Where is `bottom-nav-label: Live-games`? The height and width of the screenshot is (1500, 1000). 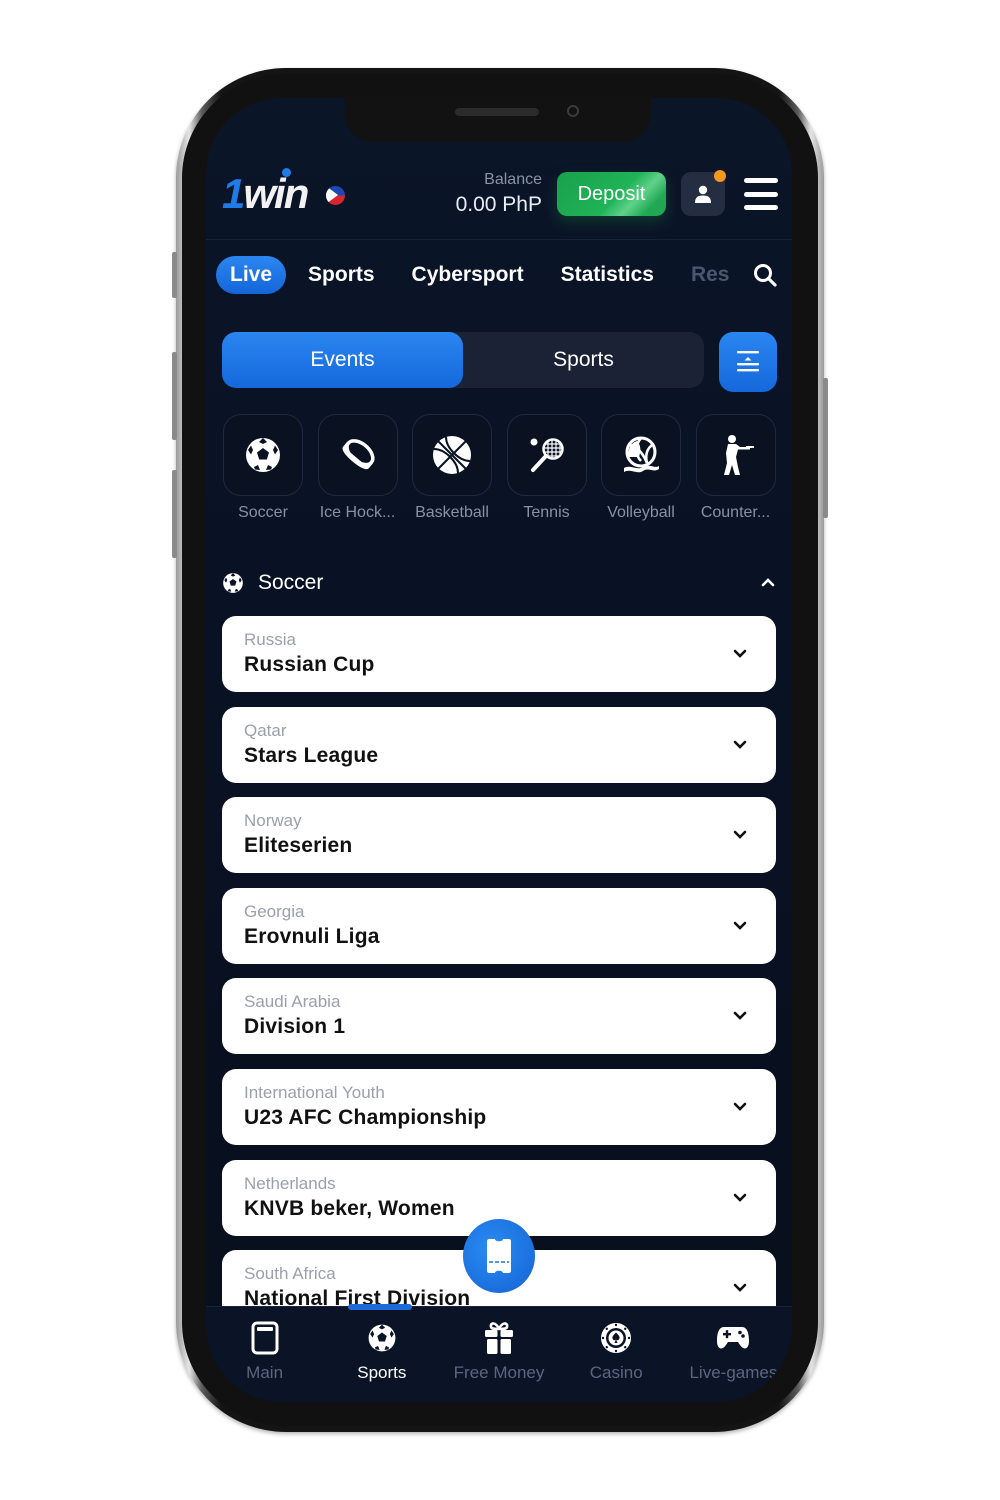 bottom-nav-label: Live-games is located at coordinates (733, 1372).